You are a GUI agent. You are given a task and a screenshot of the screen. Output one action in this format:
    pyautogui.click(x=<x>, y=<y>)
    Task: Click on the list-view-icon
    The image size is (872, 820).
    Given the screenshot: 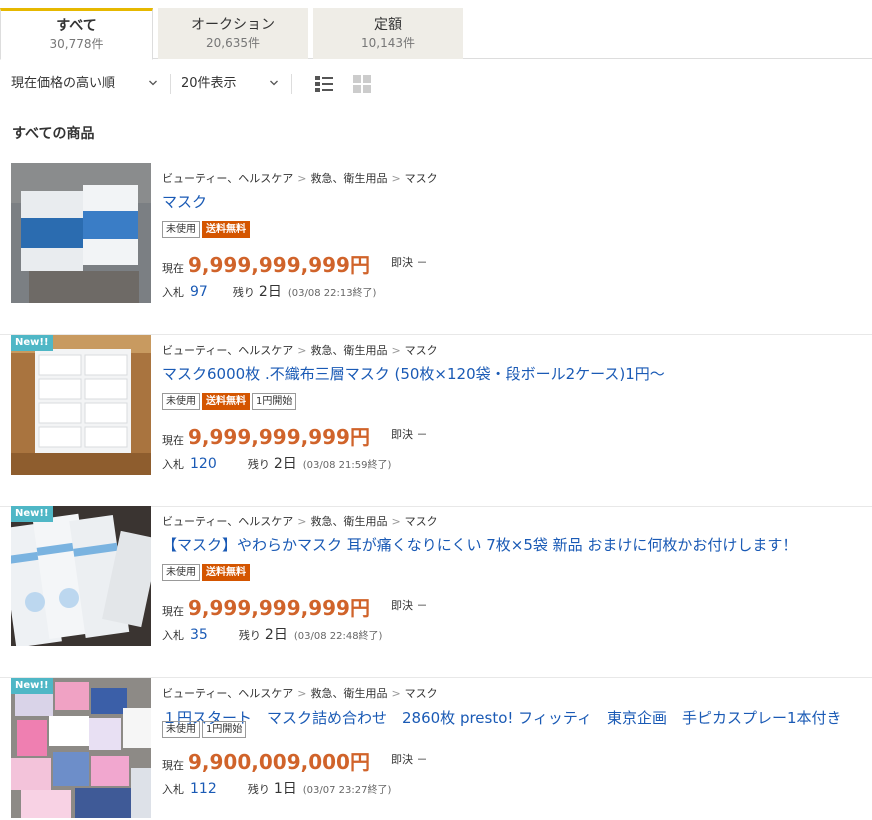 What is the action you would take?
    pyautogui.click(x=324, y=84)
    